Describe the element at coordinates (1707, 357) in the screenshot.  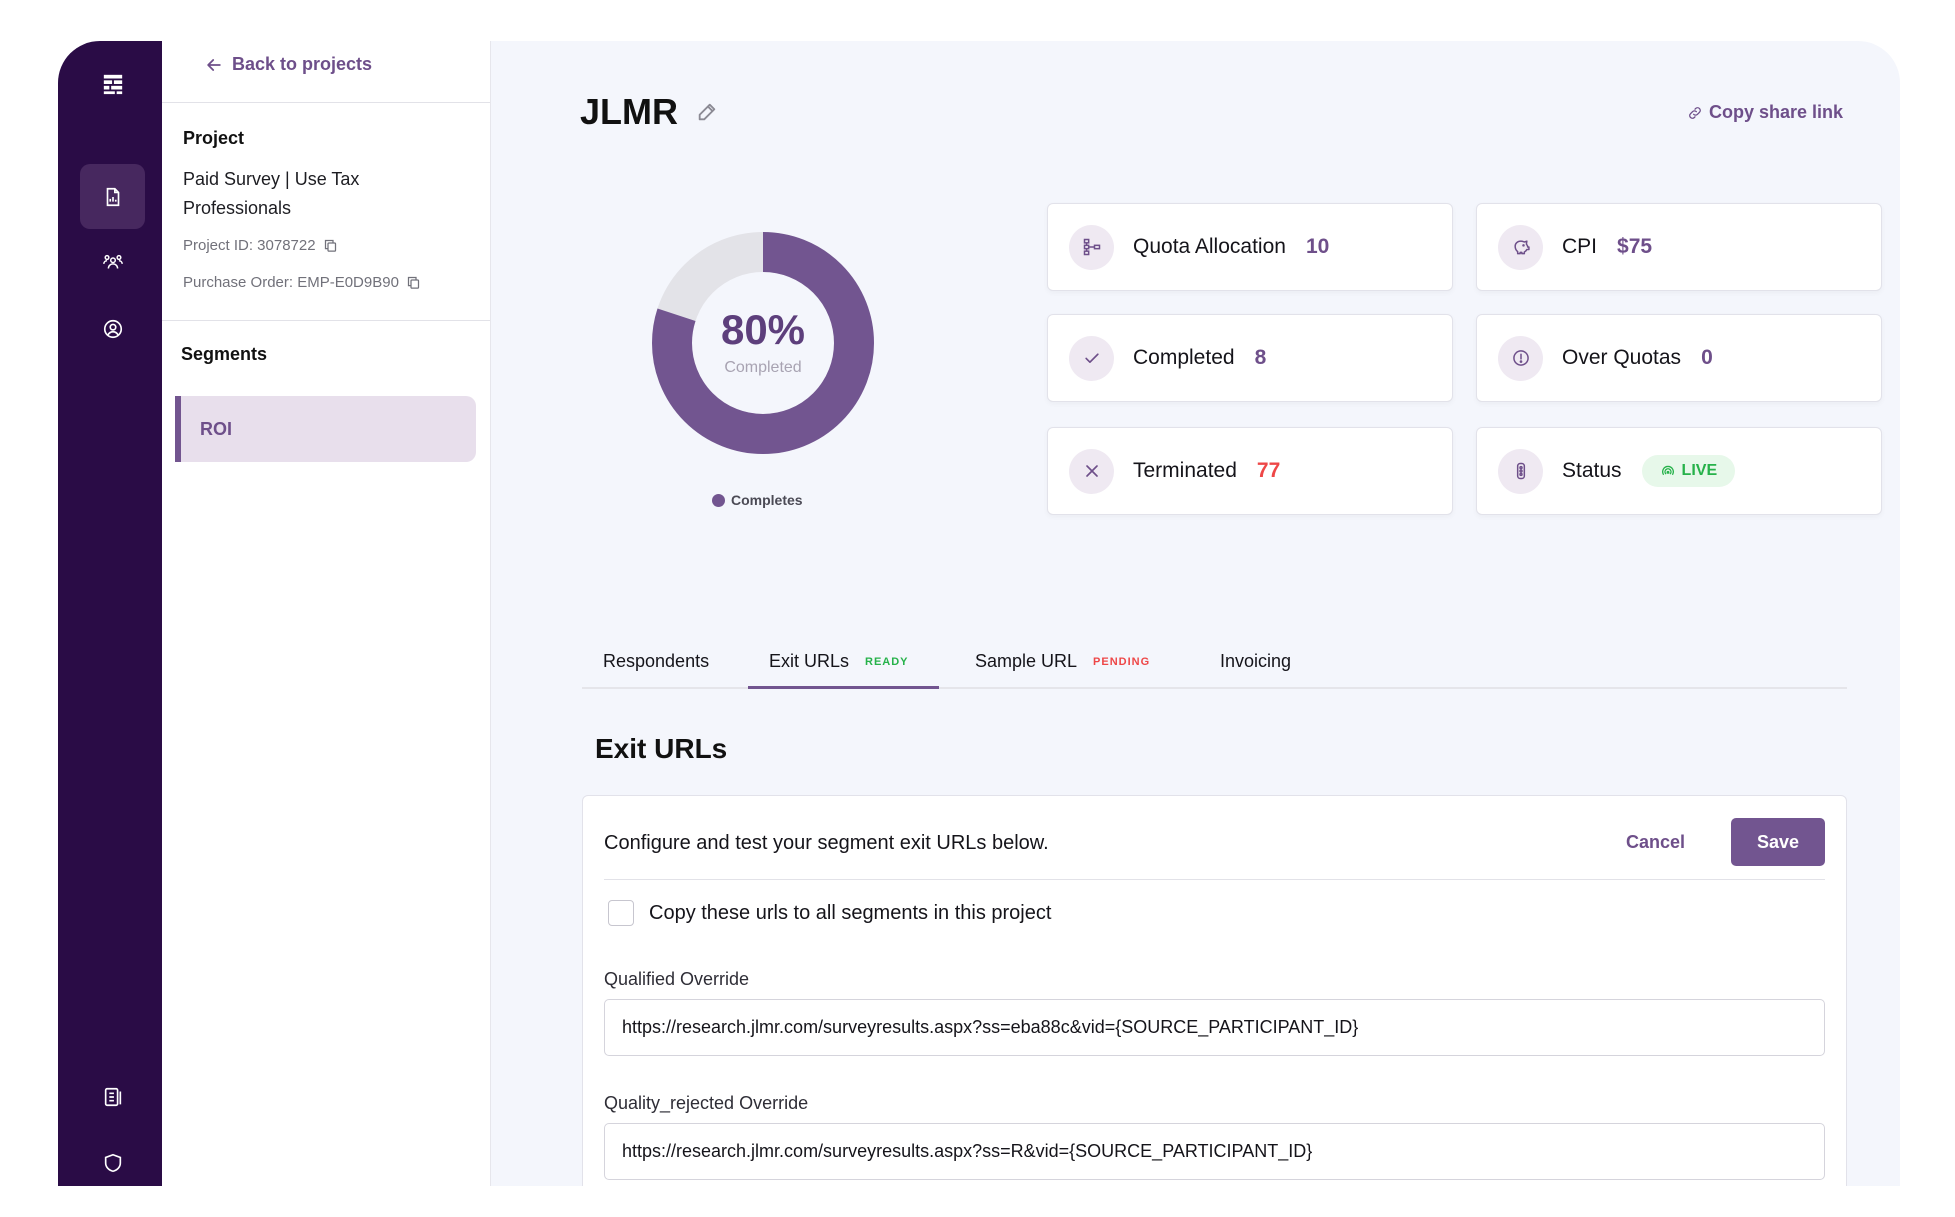
I see `stat-value: 0` at that location.